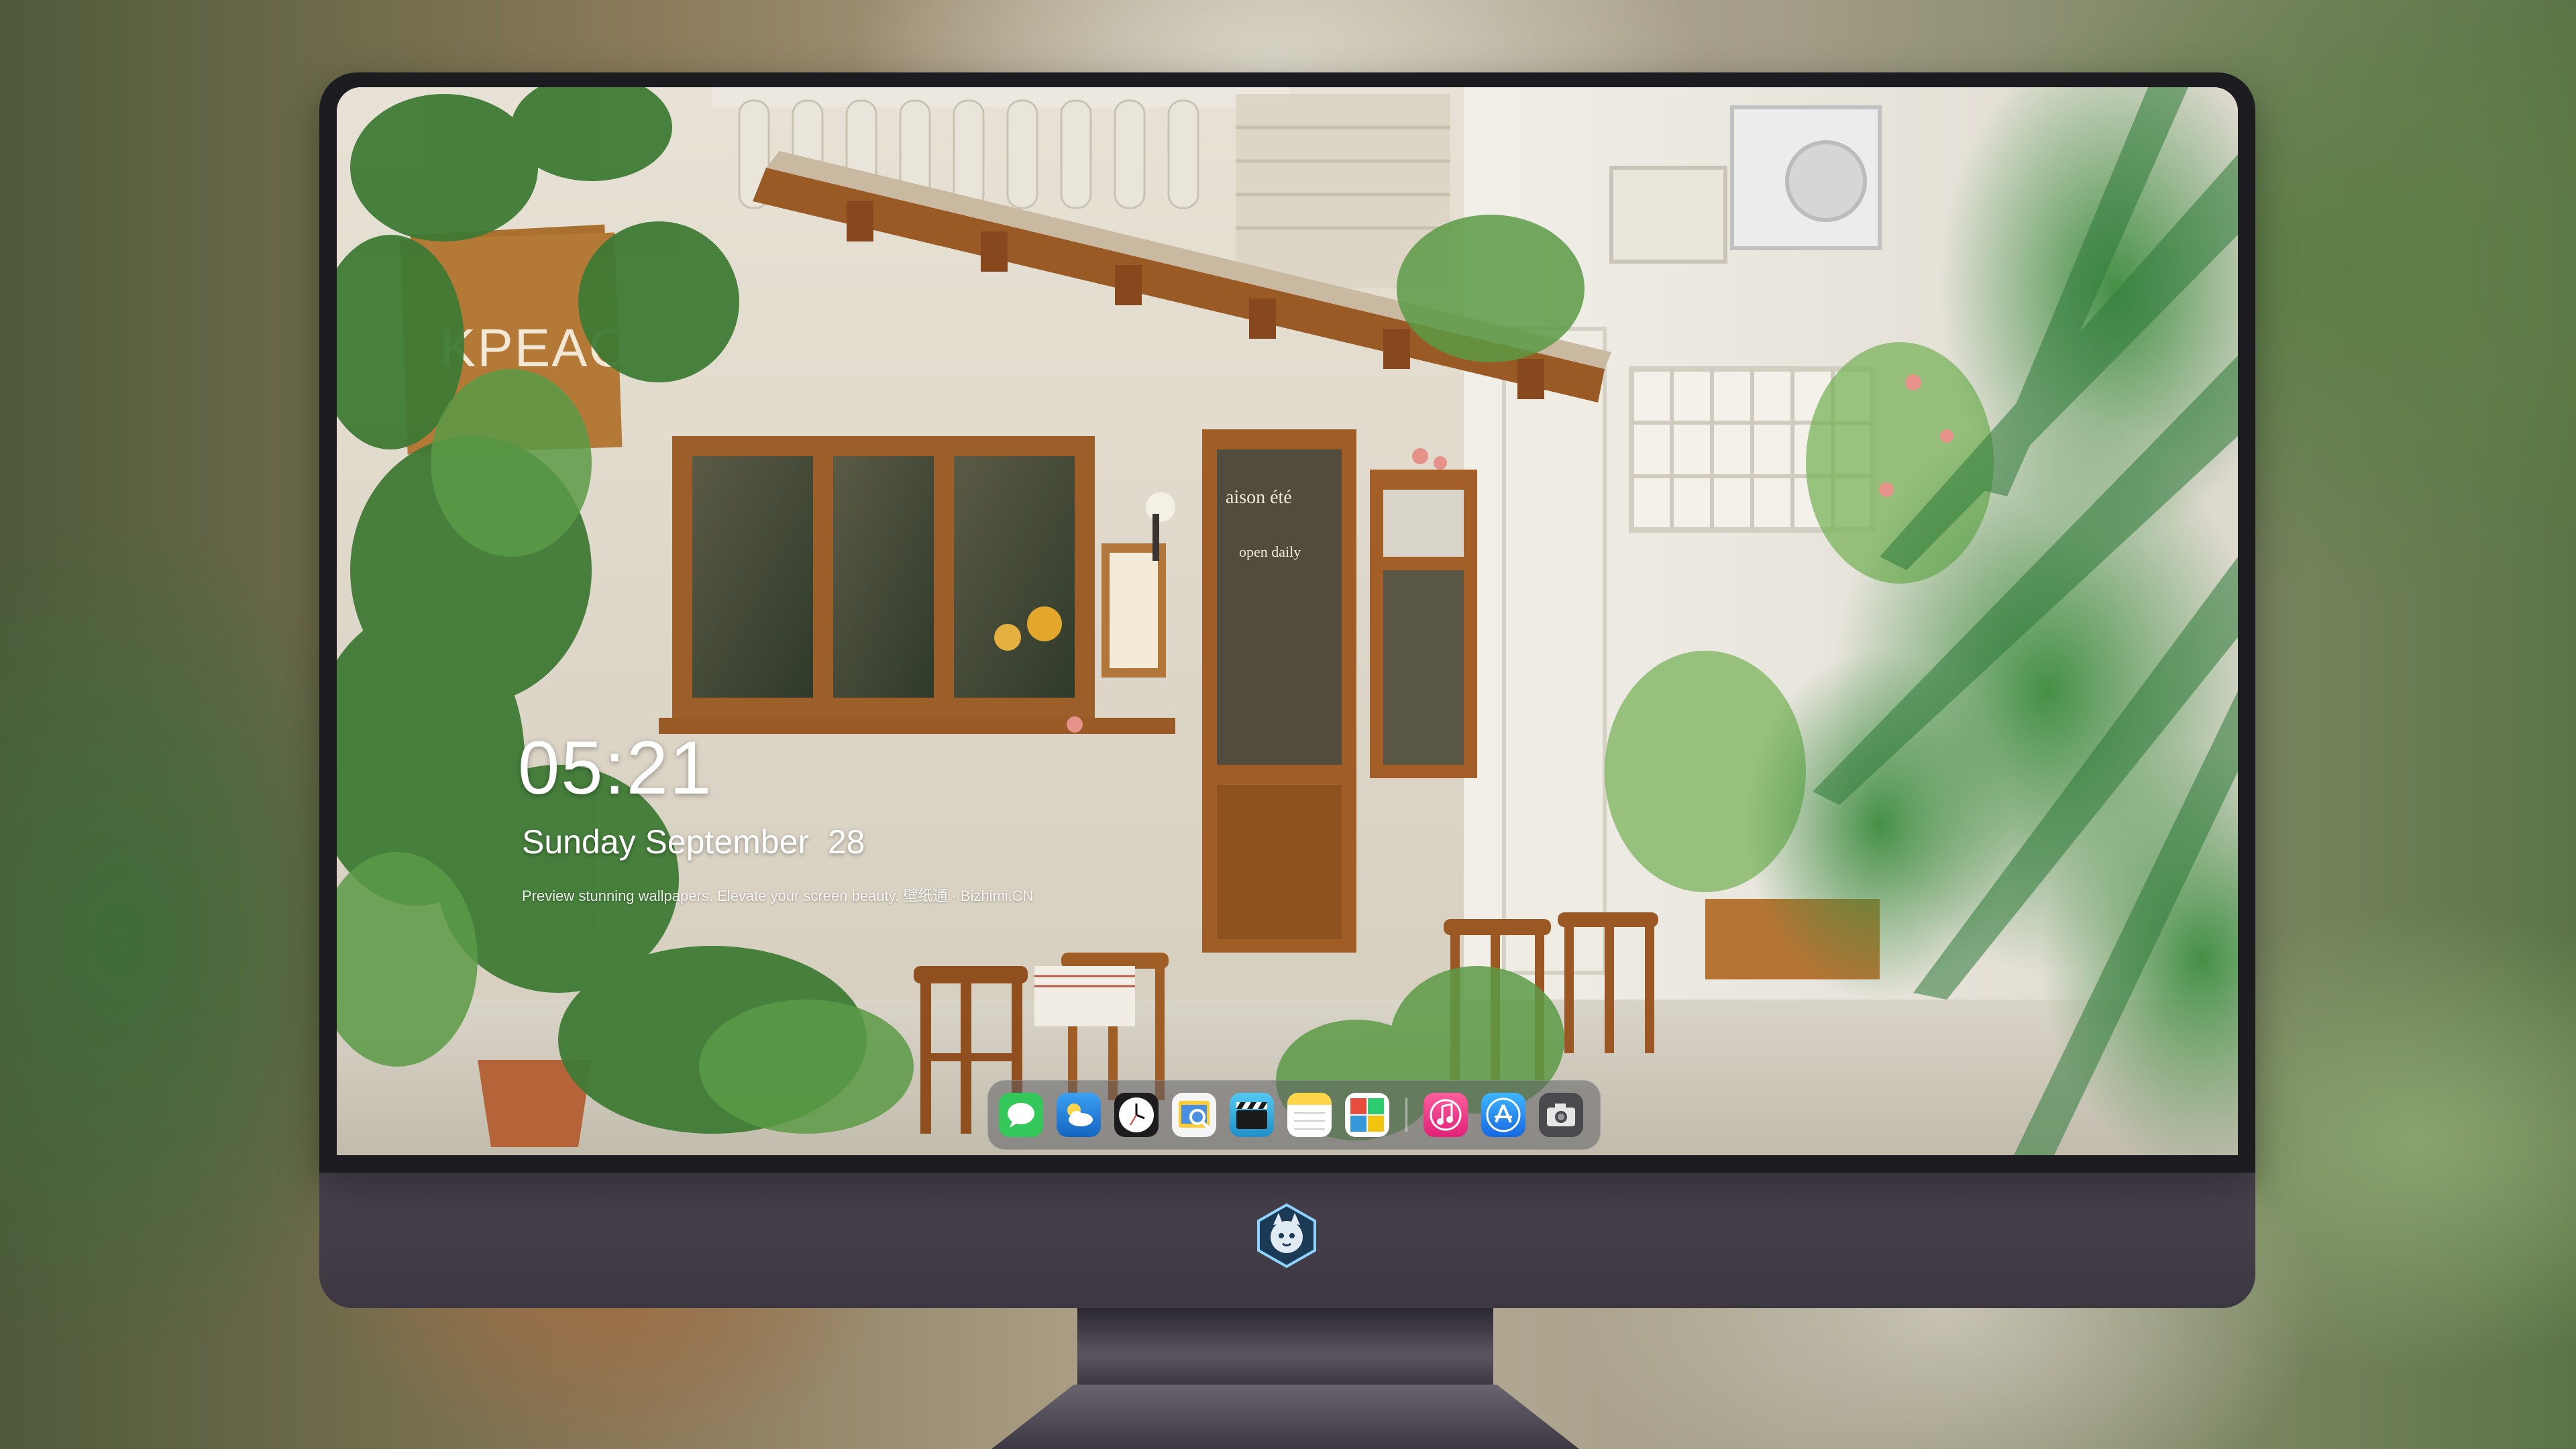 This screenshot has width=2576, height=1449. I want to click on monitor-stand-neck, so click(1285, 1347).